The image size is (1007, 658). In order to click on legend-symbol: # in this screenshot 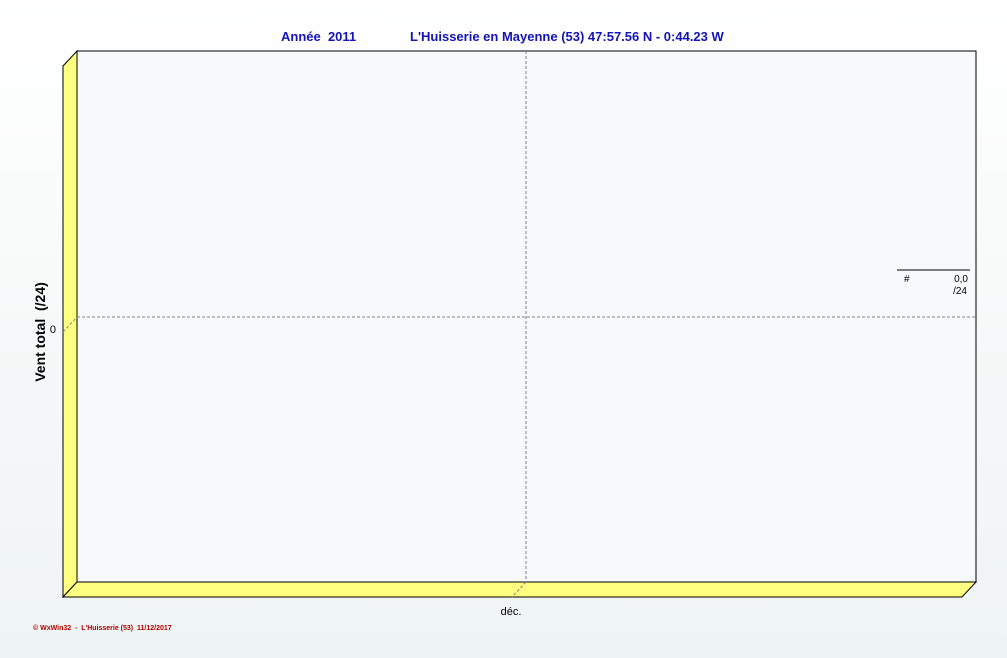, I will do `click(907, 279)`.